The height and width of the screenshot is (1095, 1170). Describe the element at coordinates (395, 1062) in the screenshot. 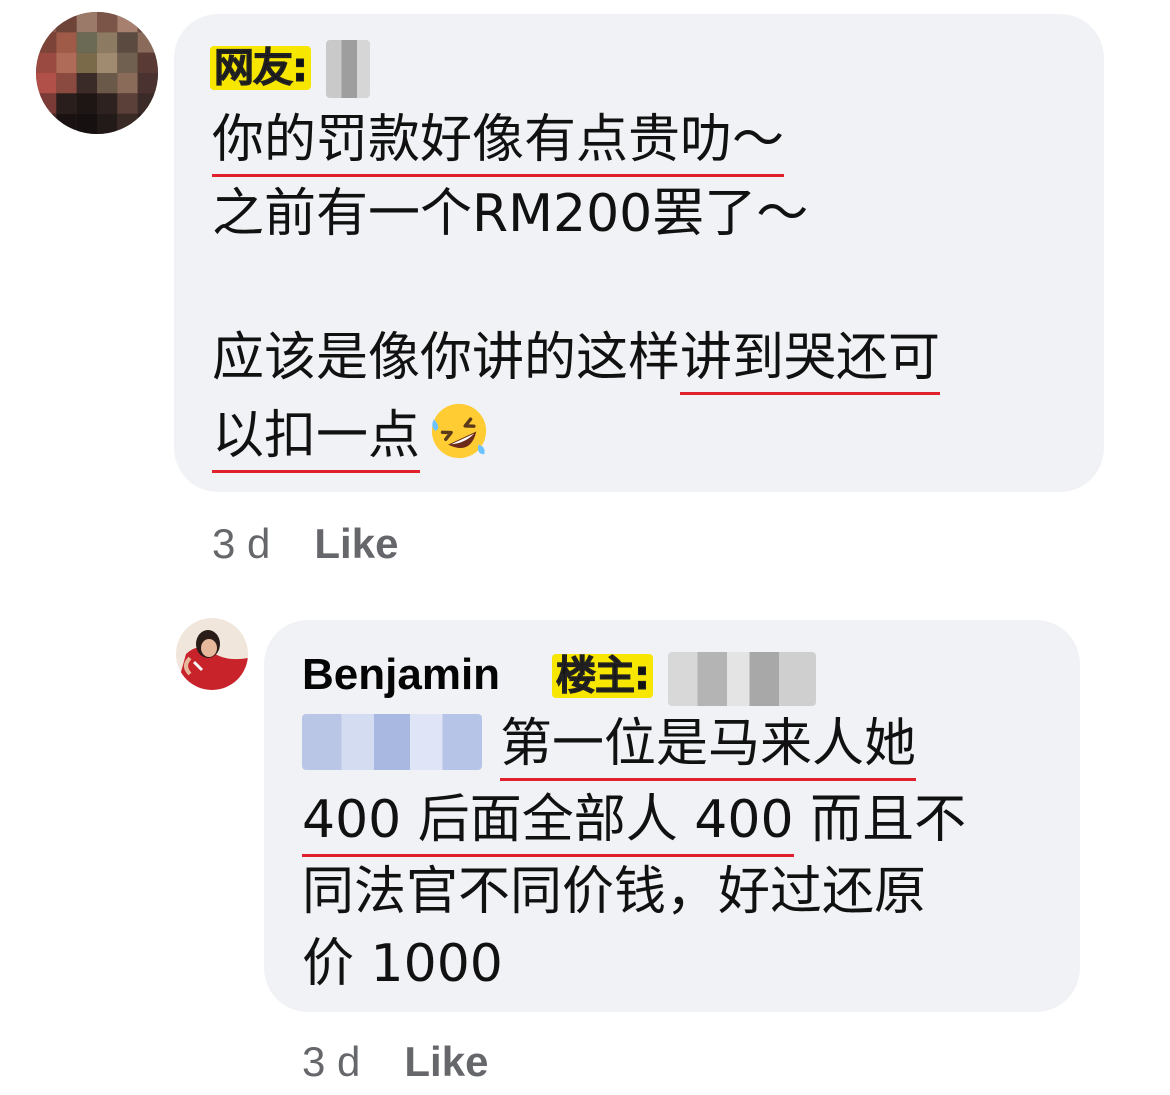

I see `reply-meta: 3 d Like` at that location.